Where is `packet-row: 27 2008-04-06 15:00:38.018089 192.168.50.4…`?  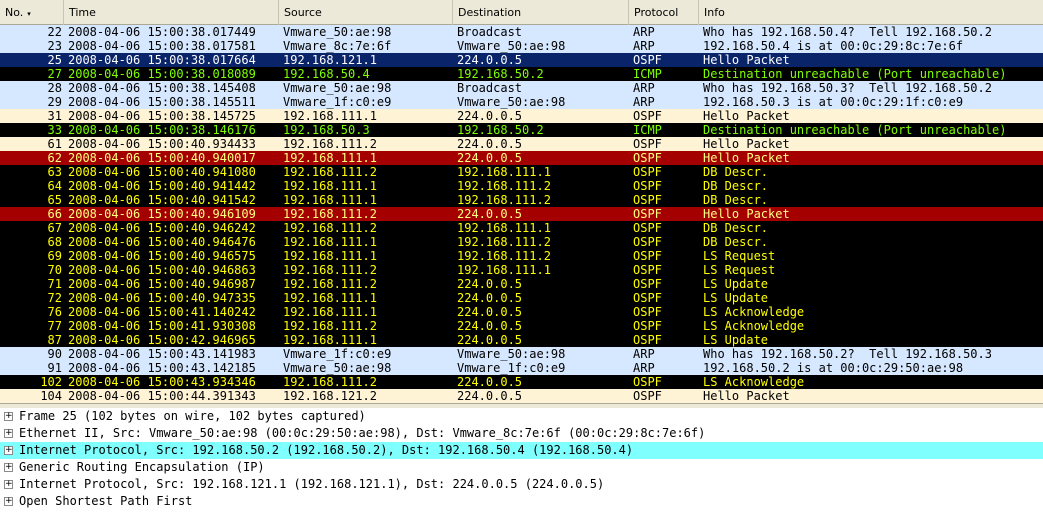 packet-row: 27 2008-04-06 15:00:38.018089 192.168.50.4… is located at coordinates (521, 74).